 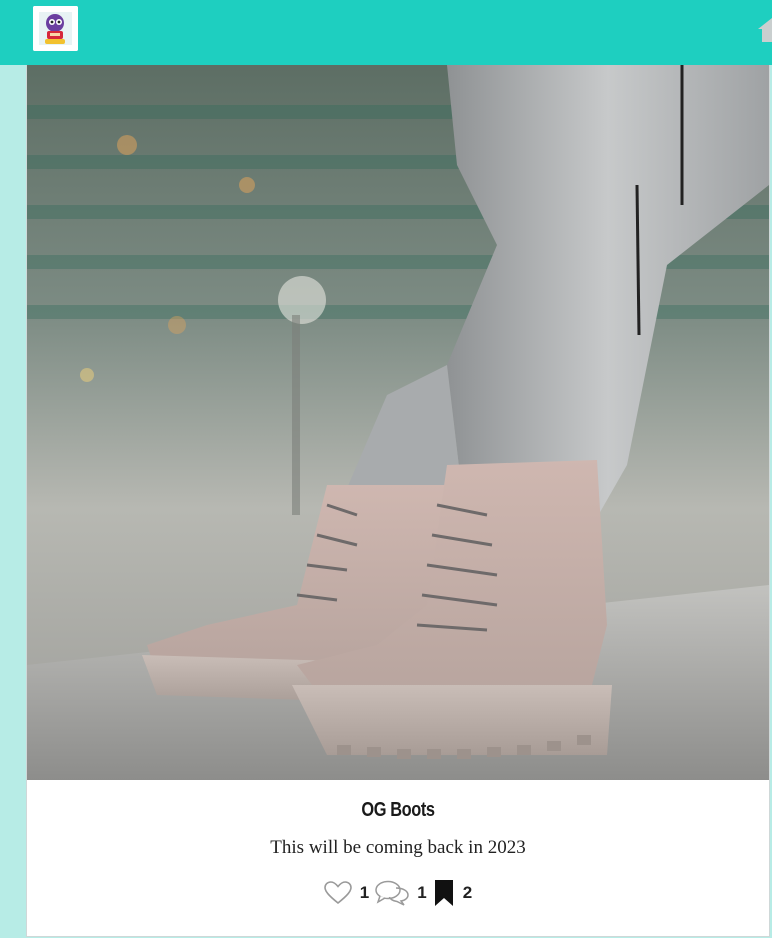 I want to click on save-button: 2, so click(x=452, y=893).